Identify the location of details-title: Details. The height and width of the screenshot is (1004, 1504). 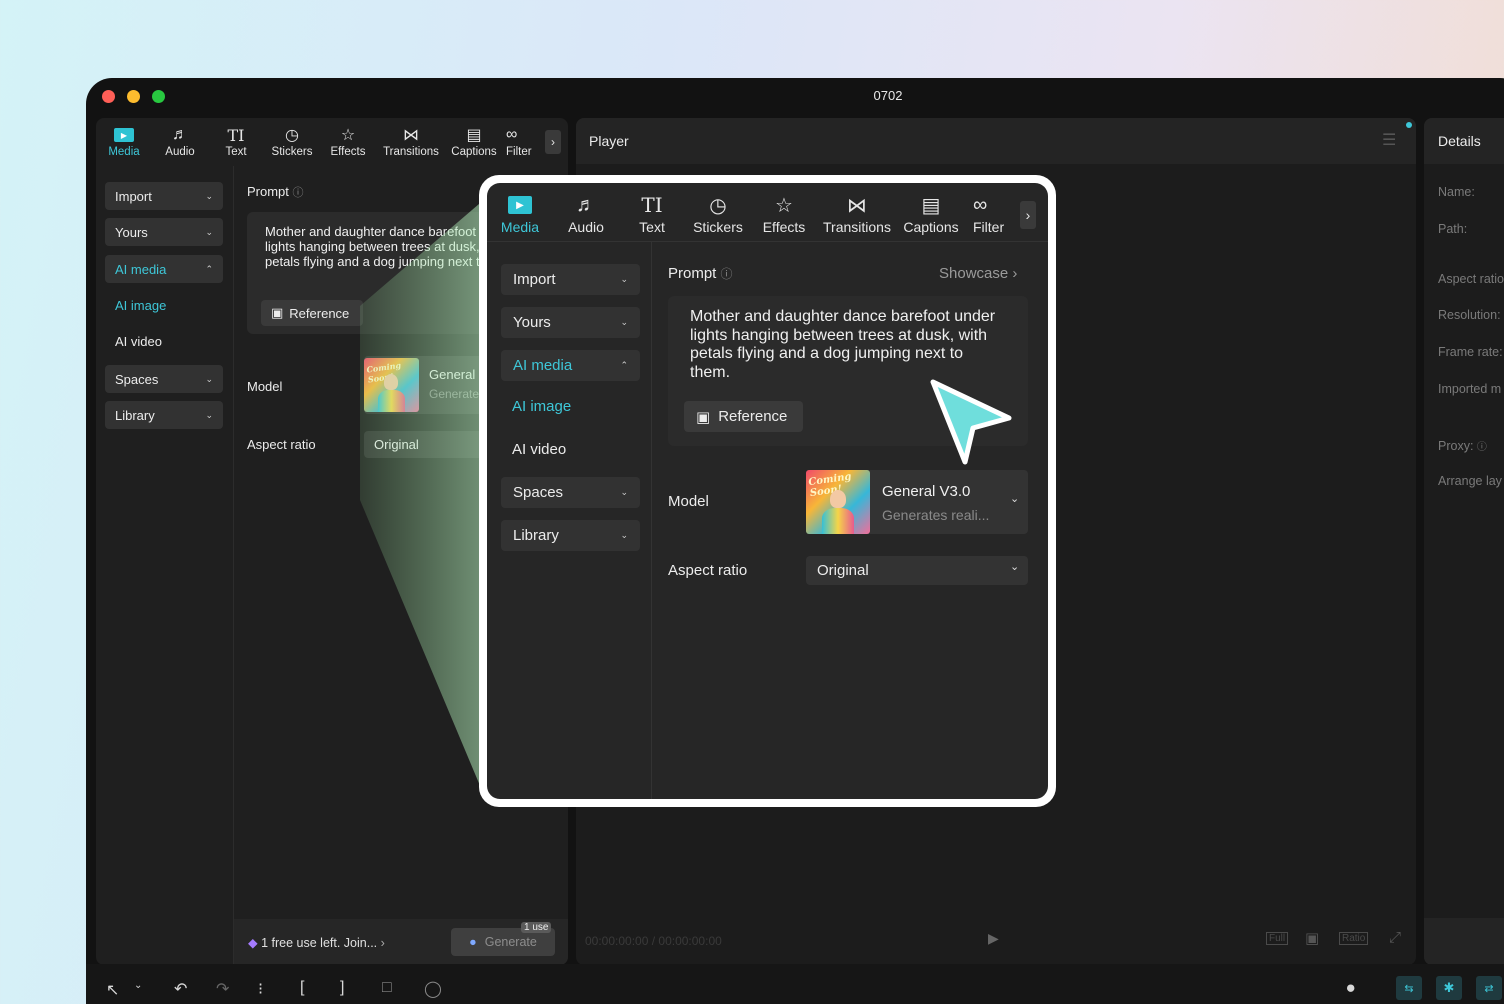
(1459, 141).